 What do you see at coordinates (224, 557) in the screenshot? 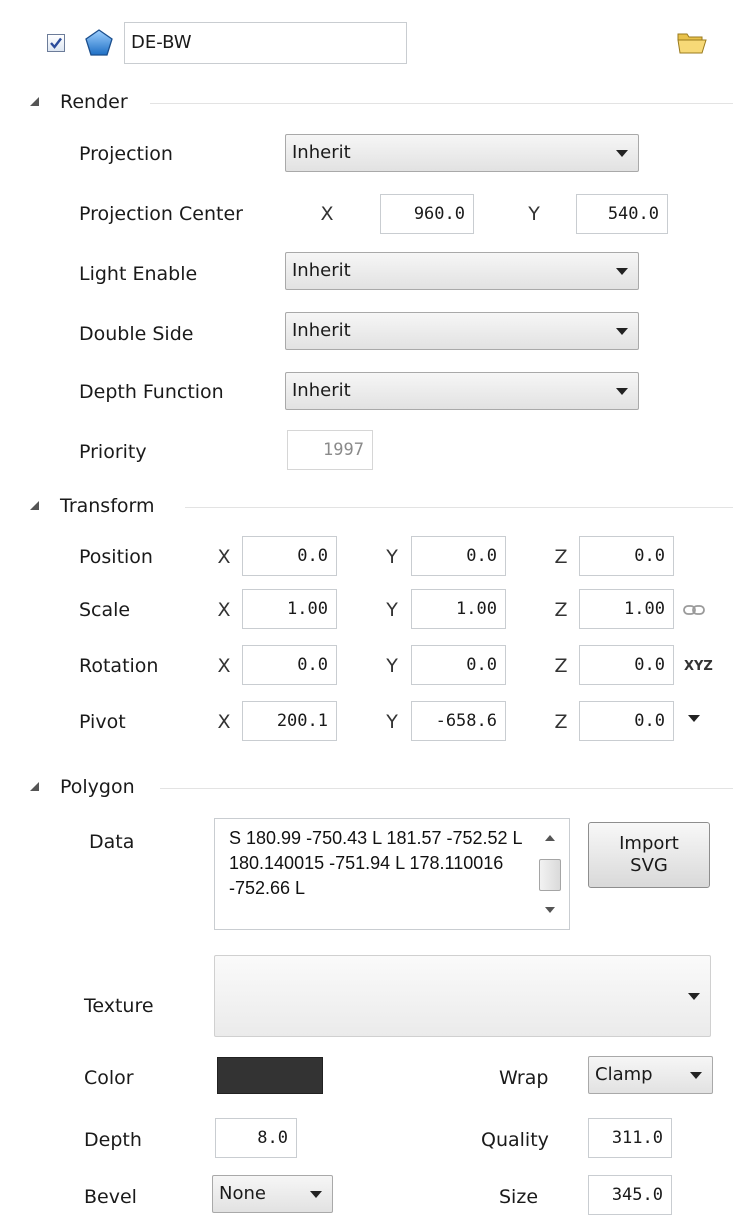
I see `position-x-axis-label: X` at bounding box center [224, 557].